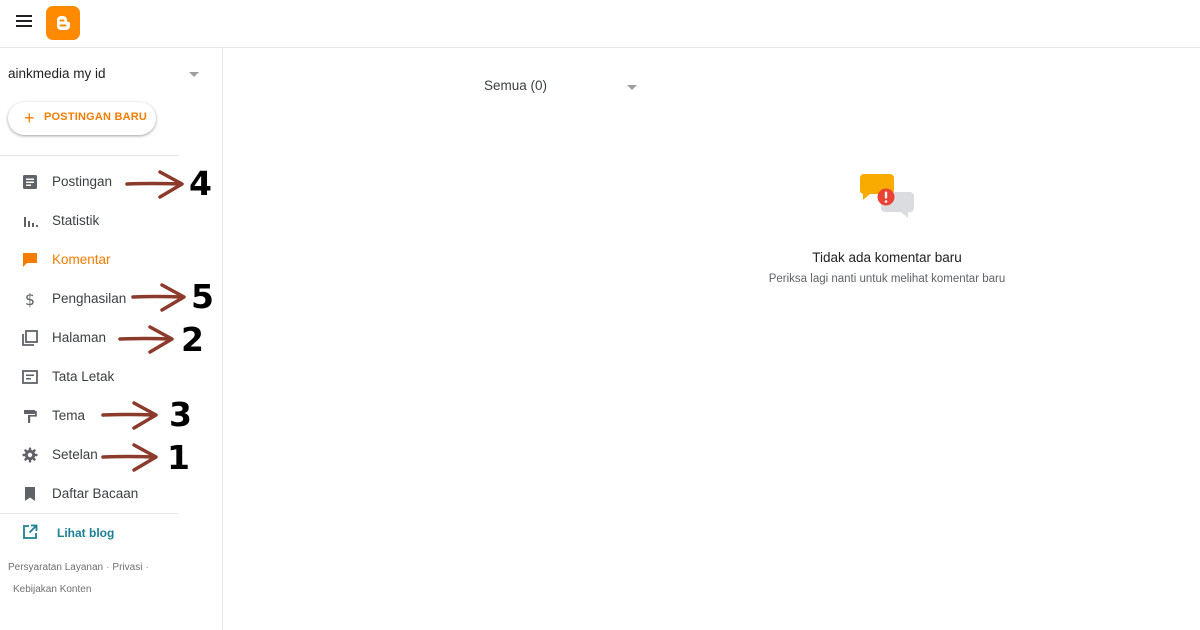  I want to click on annotation-number: 4, so click(200, 183).